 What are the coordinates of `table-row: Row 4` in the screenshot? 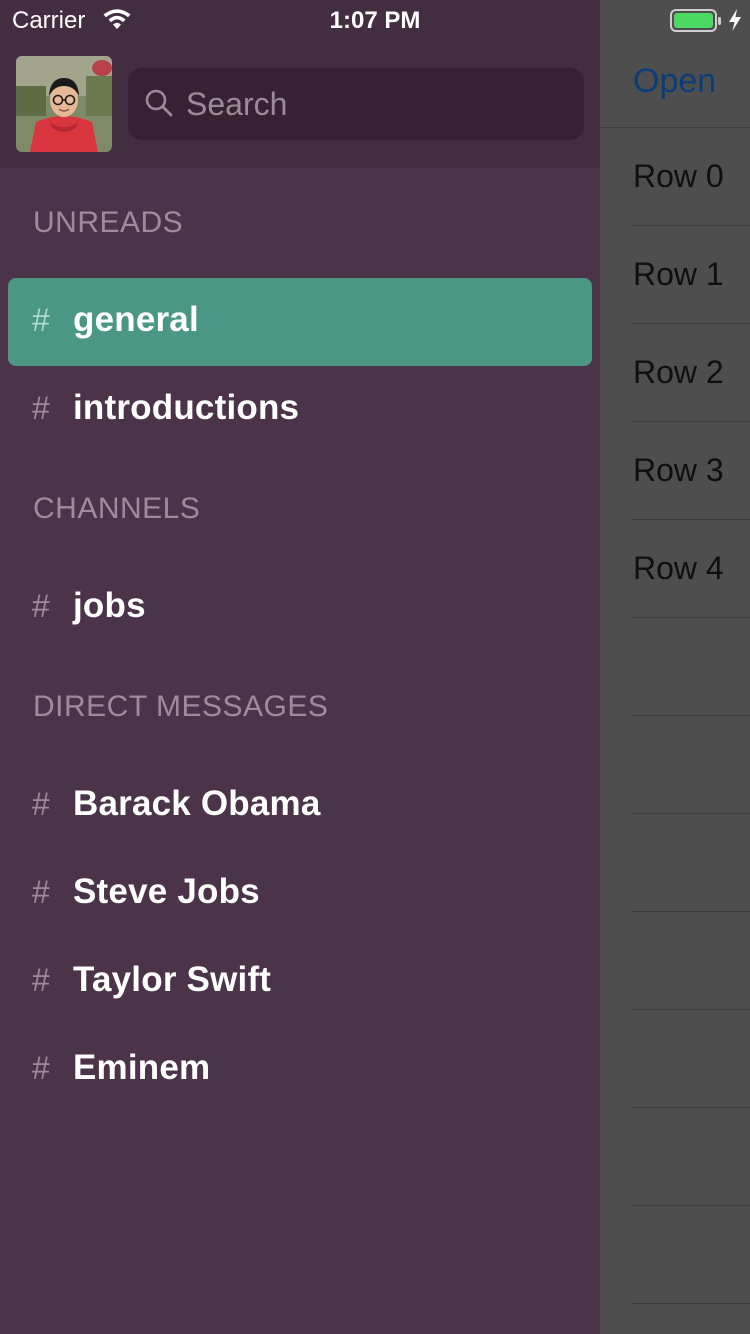 It's located at (691, 569).